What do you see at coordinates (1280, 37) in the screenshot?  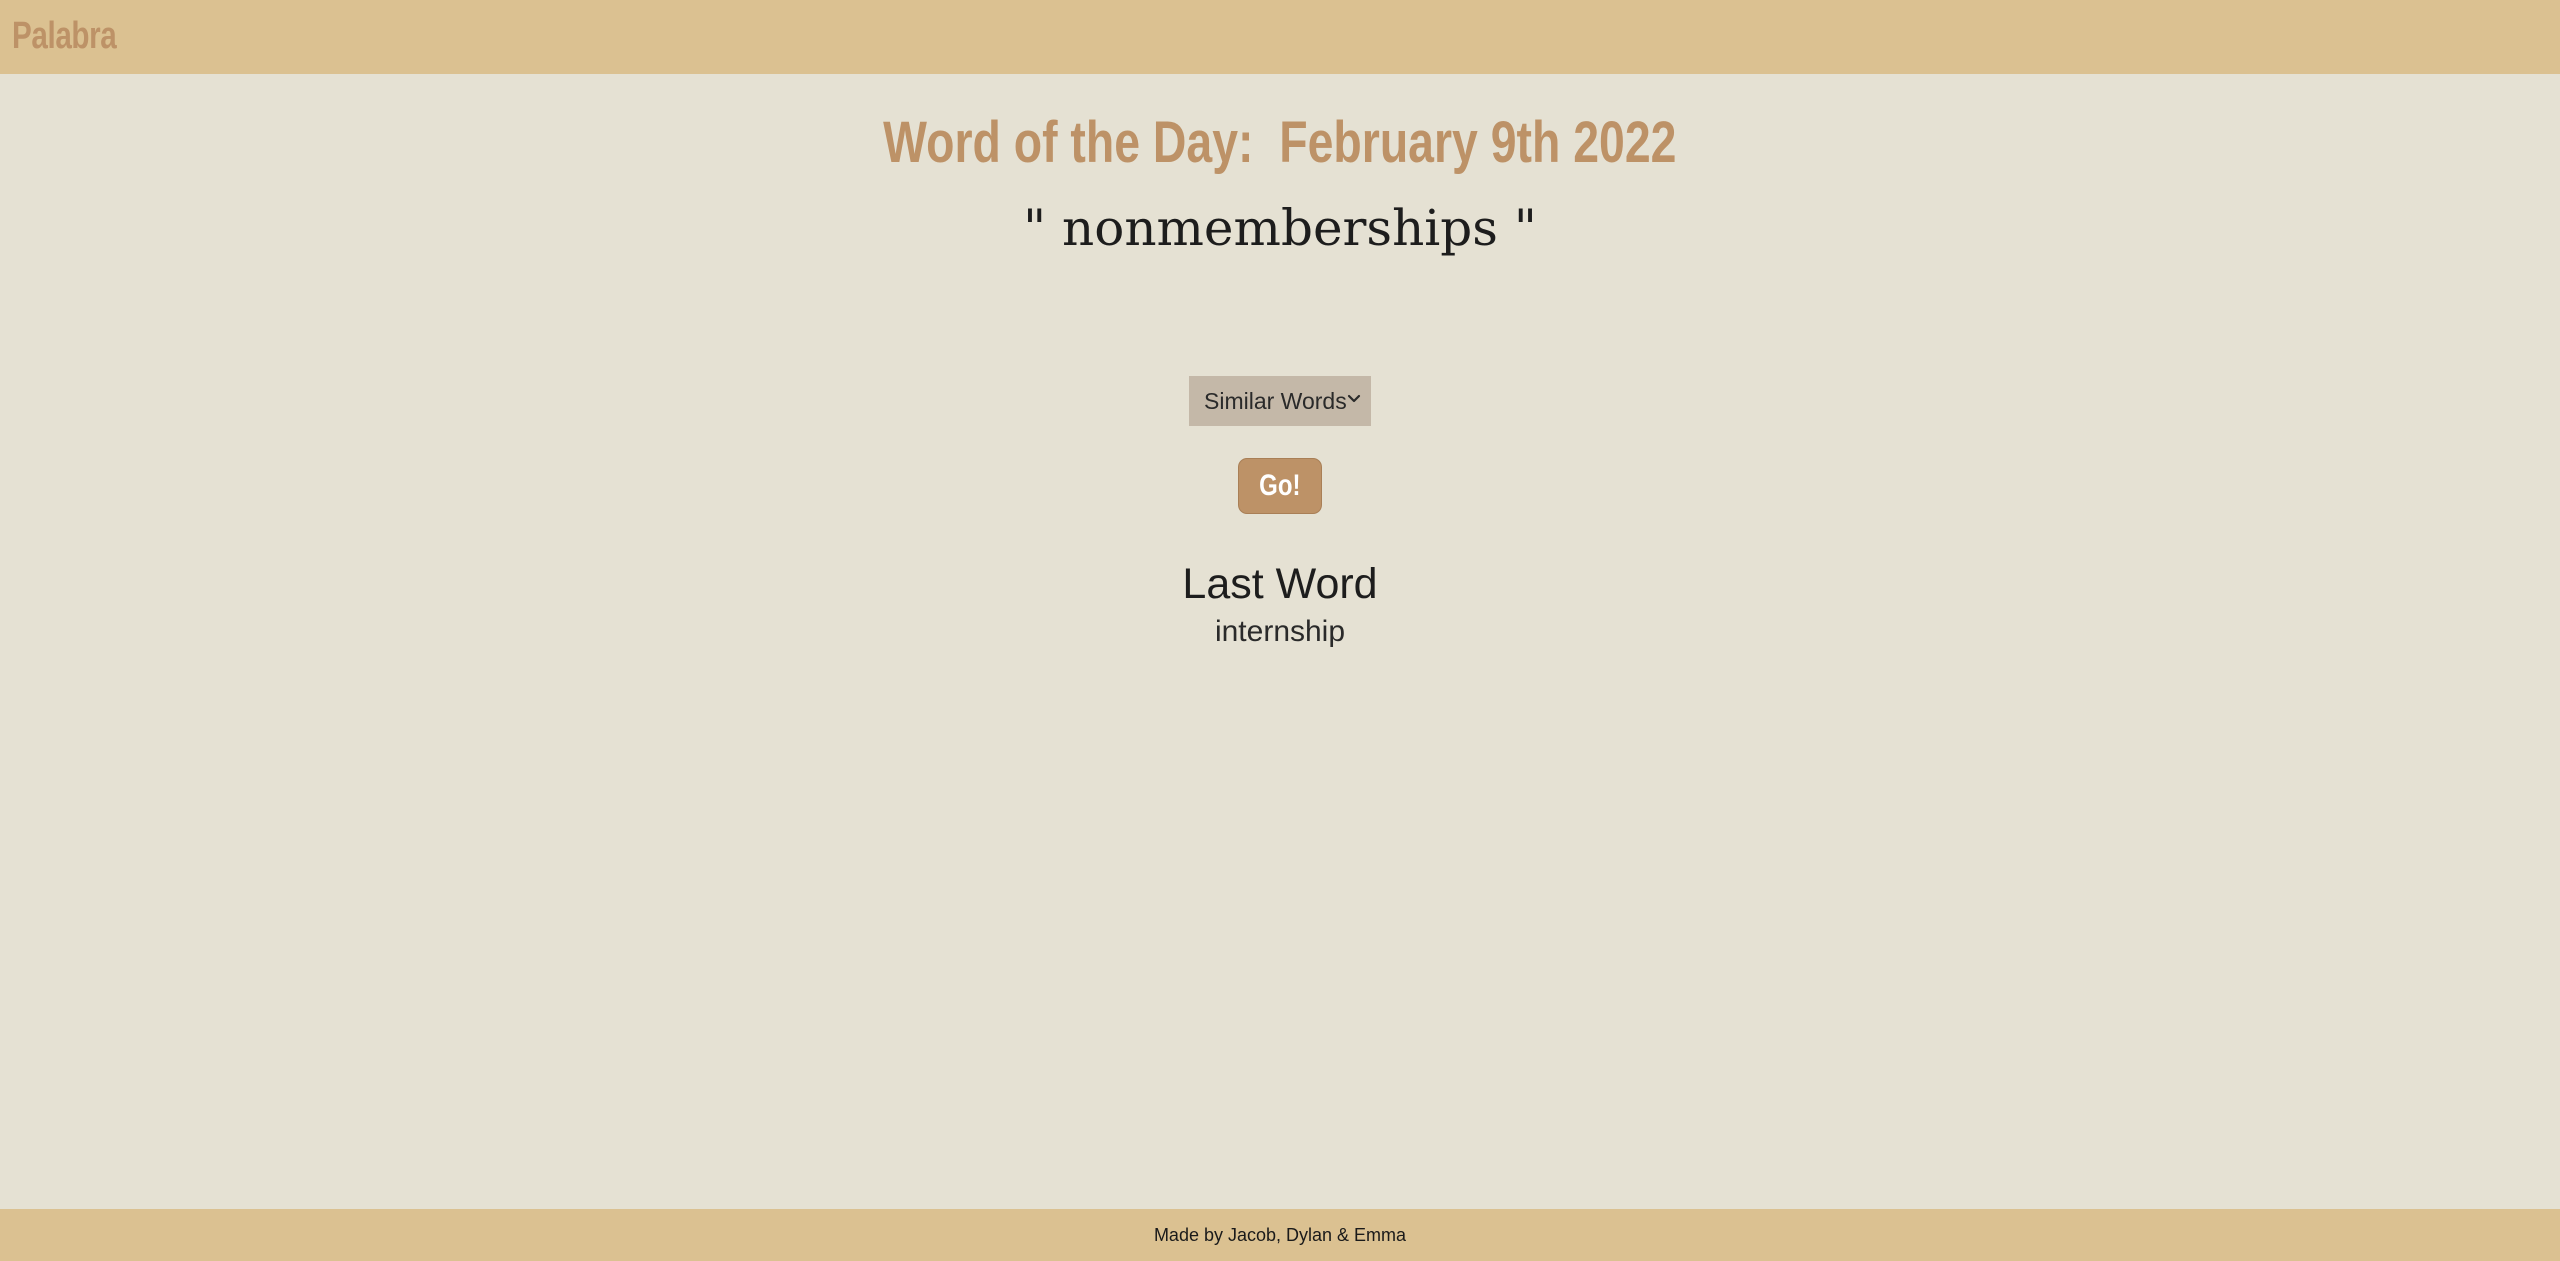 I see `top-navbar: Palabra` at bounding box center [1280, 37].